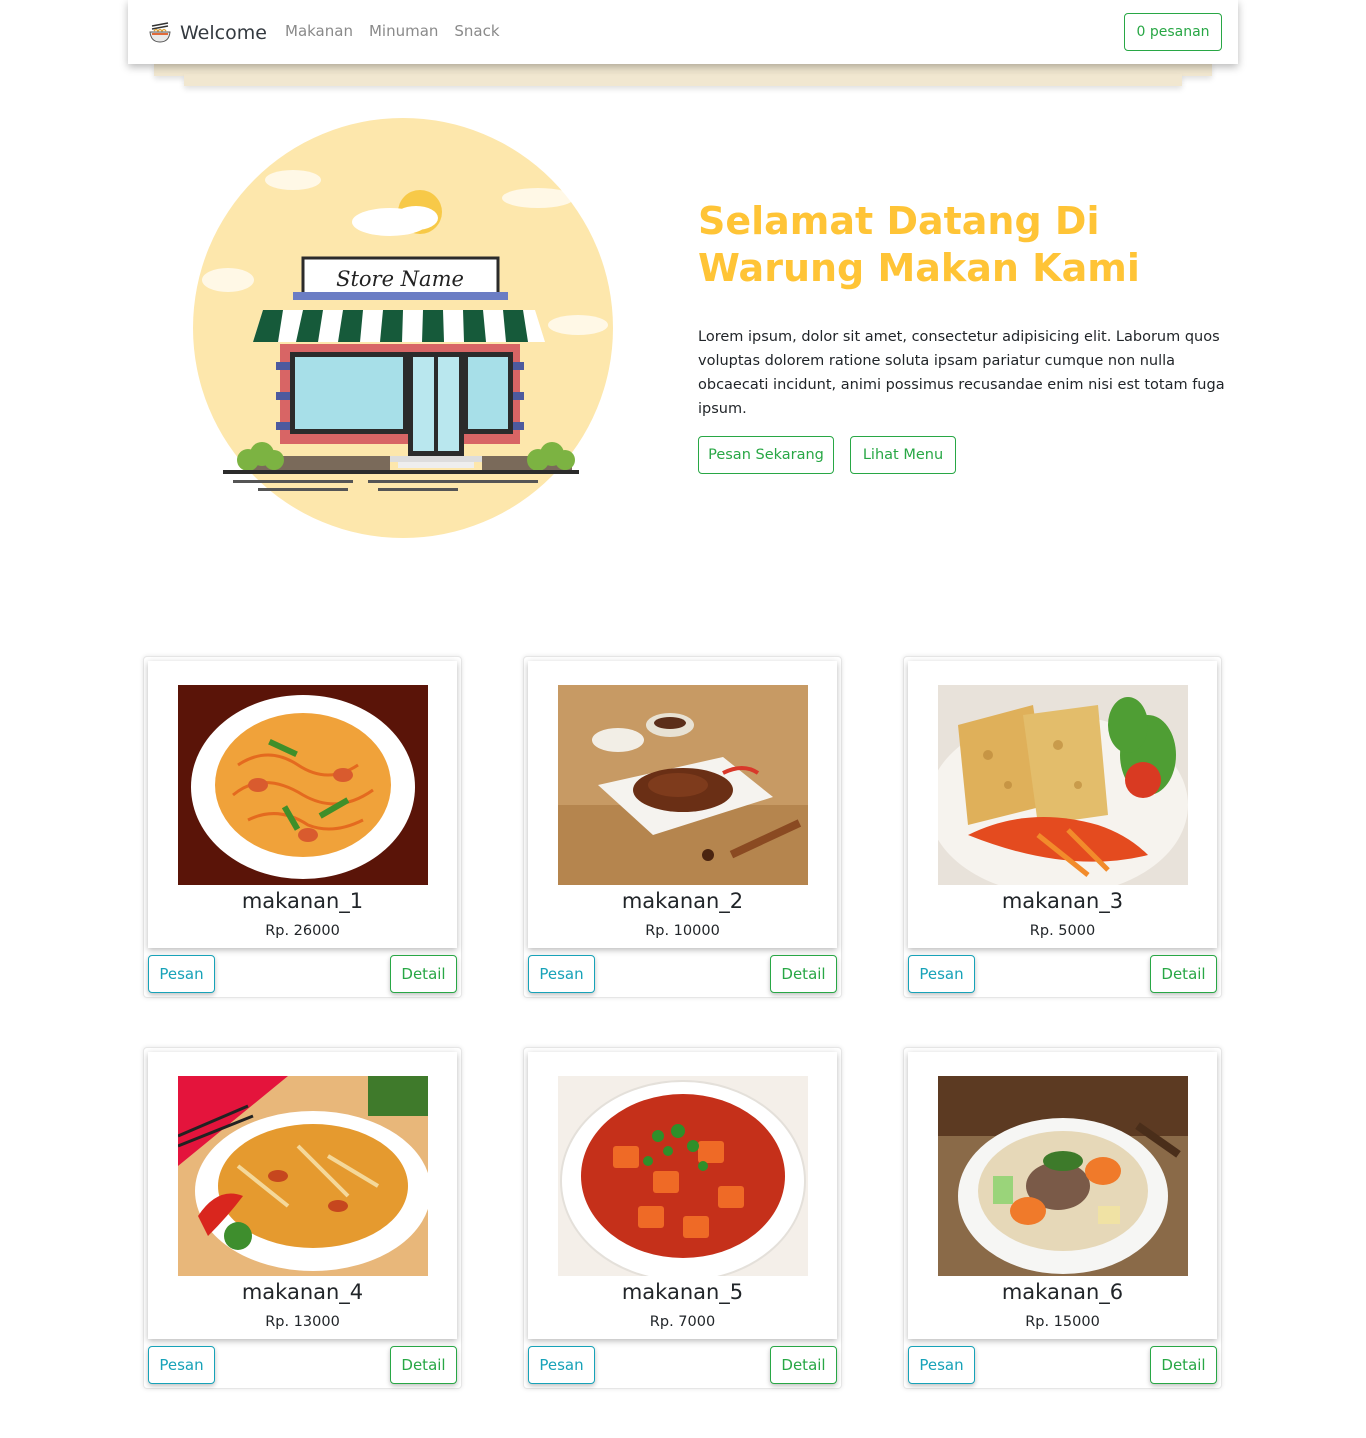 This screenshot has height=1438, width=1366. I want to click on navbar: Welcome Makanan Minuman Snack 0 pesanan, so click(683, 32).